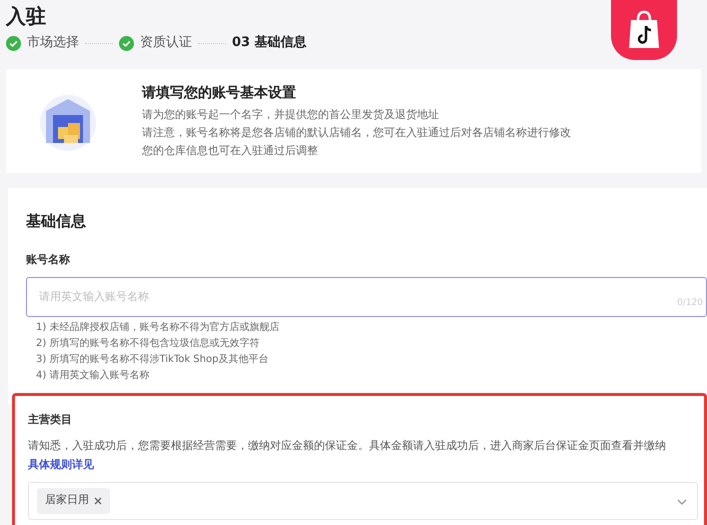 Image resolution: width=707 pixels, height=525 pixels. What do you see at coordinates (98, 500) in the screenshot?
I see `close-icon` at bounding box center [98, 500].